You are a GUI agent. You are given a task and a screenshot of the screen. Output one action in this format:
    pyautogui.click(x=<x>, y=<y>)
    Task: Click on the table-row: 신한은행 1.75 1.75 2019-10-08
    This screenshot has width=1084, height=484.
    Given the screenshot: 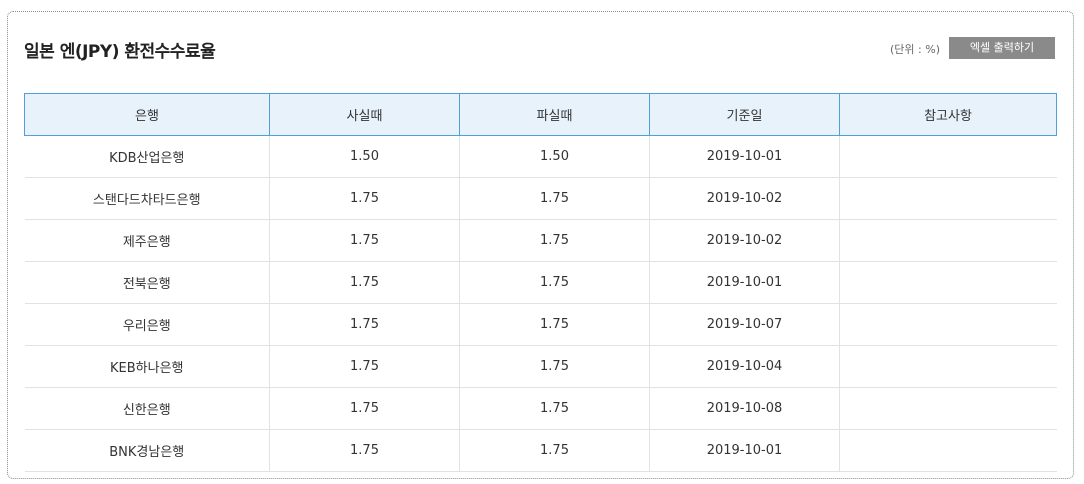 What is the action you would take?
    pyautogui.click(x=540, y=408)
    